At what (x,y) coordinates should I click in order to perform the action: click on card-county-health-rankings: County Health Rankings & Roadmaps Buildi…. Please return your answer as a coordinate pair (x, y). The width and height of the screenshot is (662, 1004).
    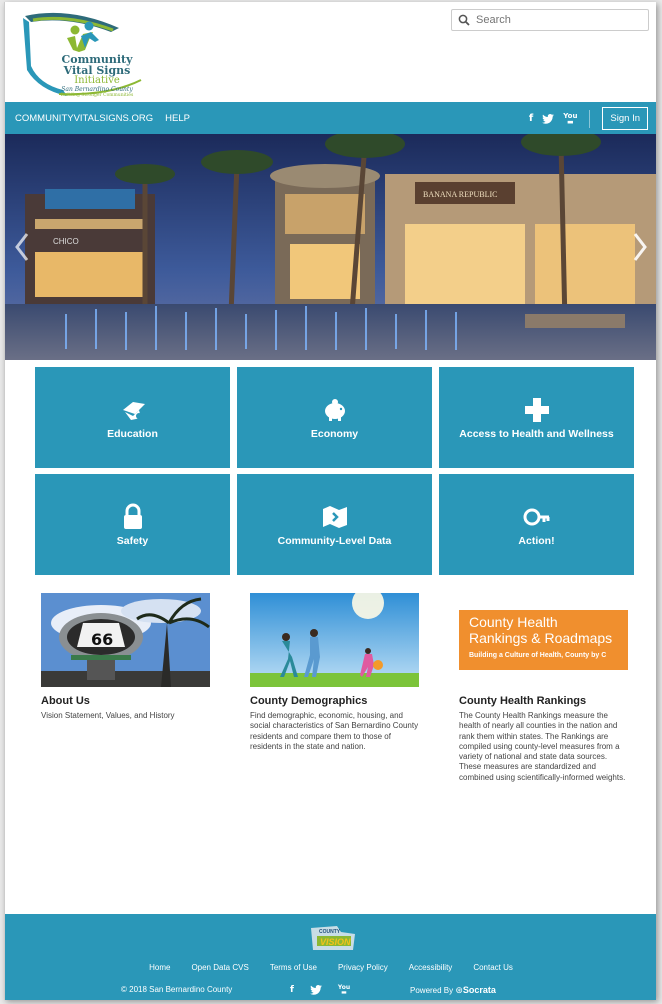
    Looking at the image, I should click on (545, 688).